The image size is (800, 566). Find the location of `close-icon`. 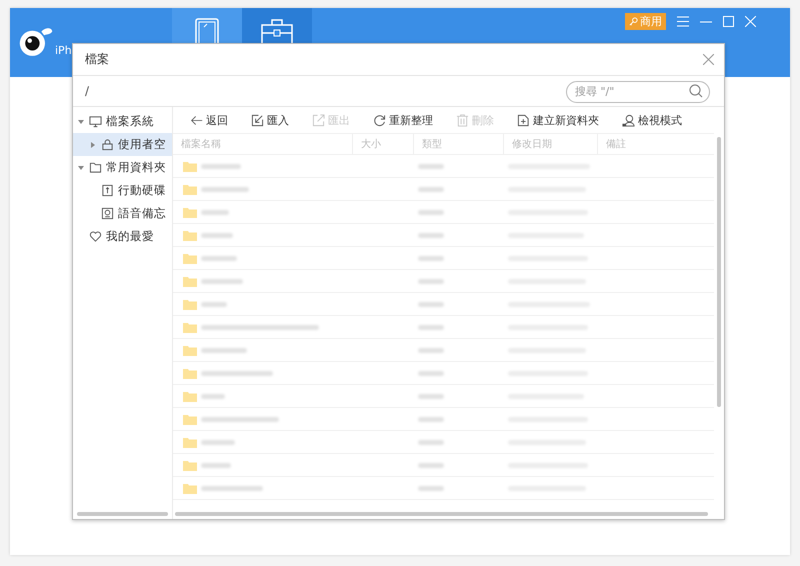

close-icon is located at coordinates (708, 59).